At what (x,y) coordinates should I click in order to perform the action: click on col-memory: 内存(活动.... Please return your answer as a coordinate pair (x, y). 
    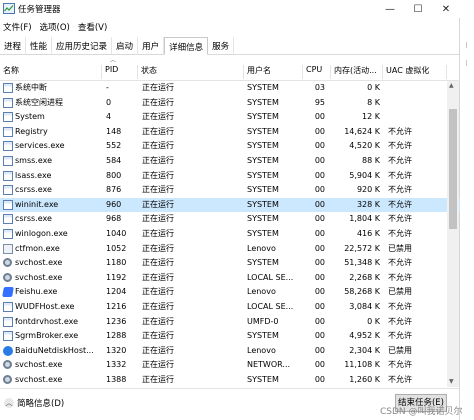
    Looking at the image, I should click on (357, 72).